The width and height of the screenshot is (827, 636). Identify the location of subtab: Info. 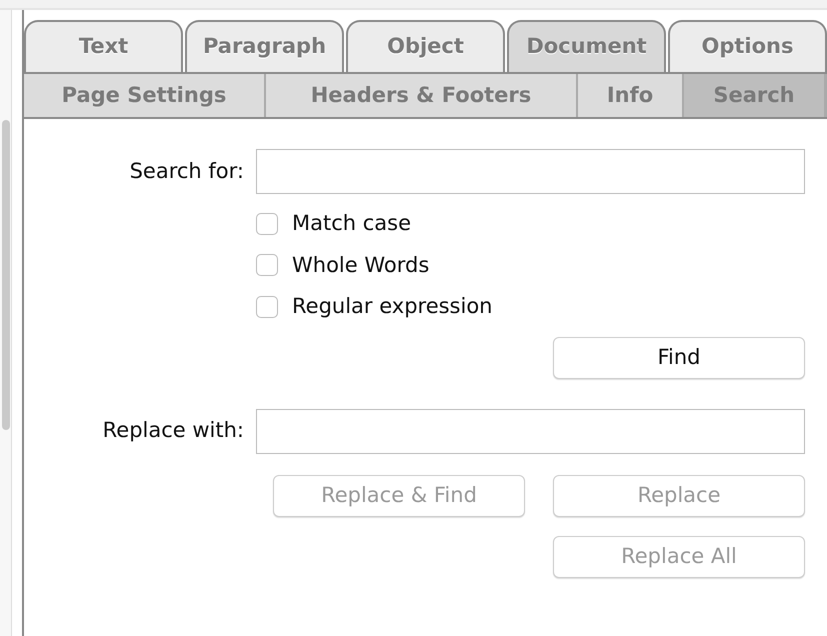
(630, 95).